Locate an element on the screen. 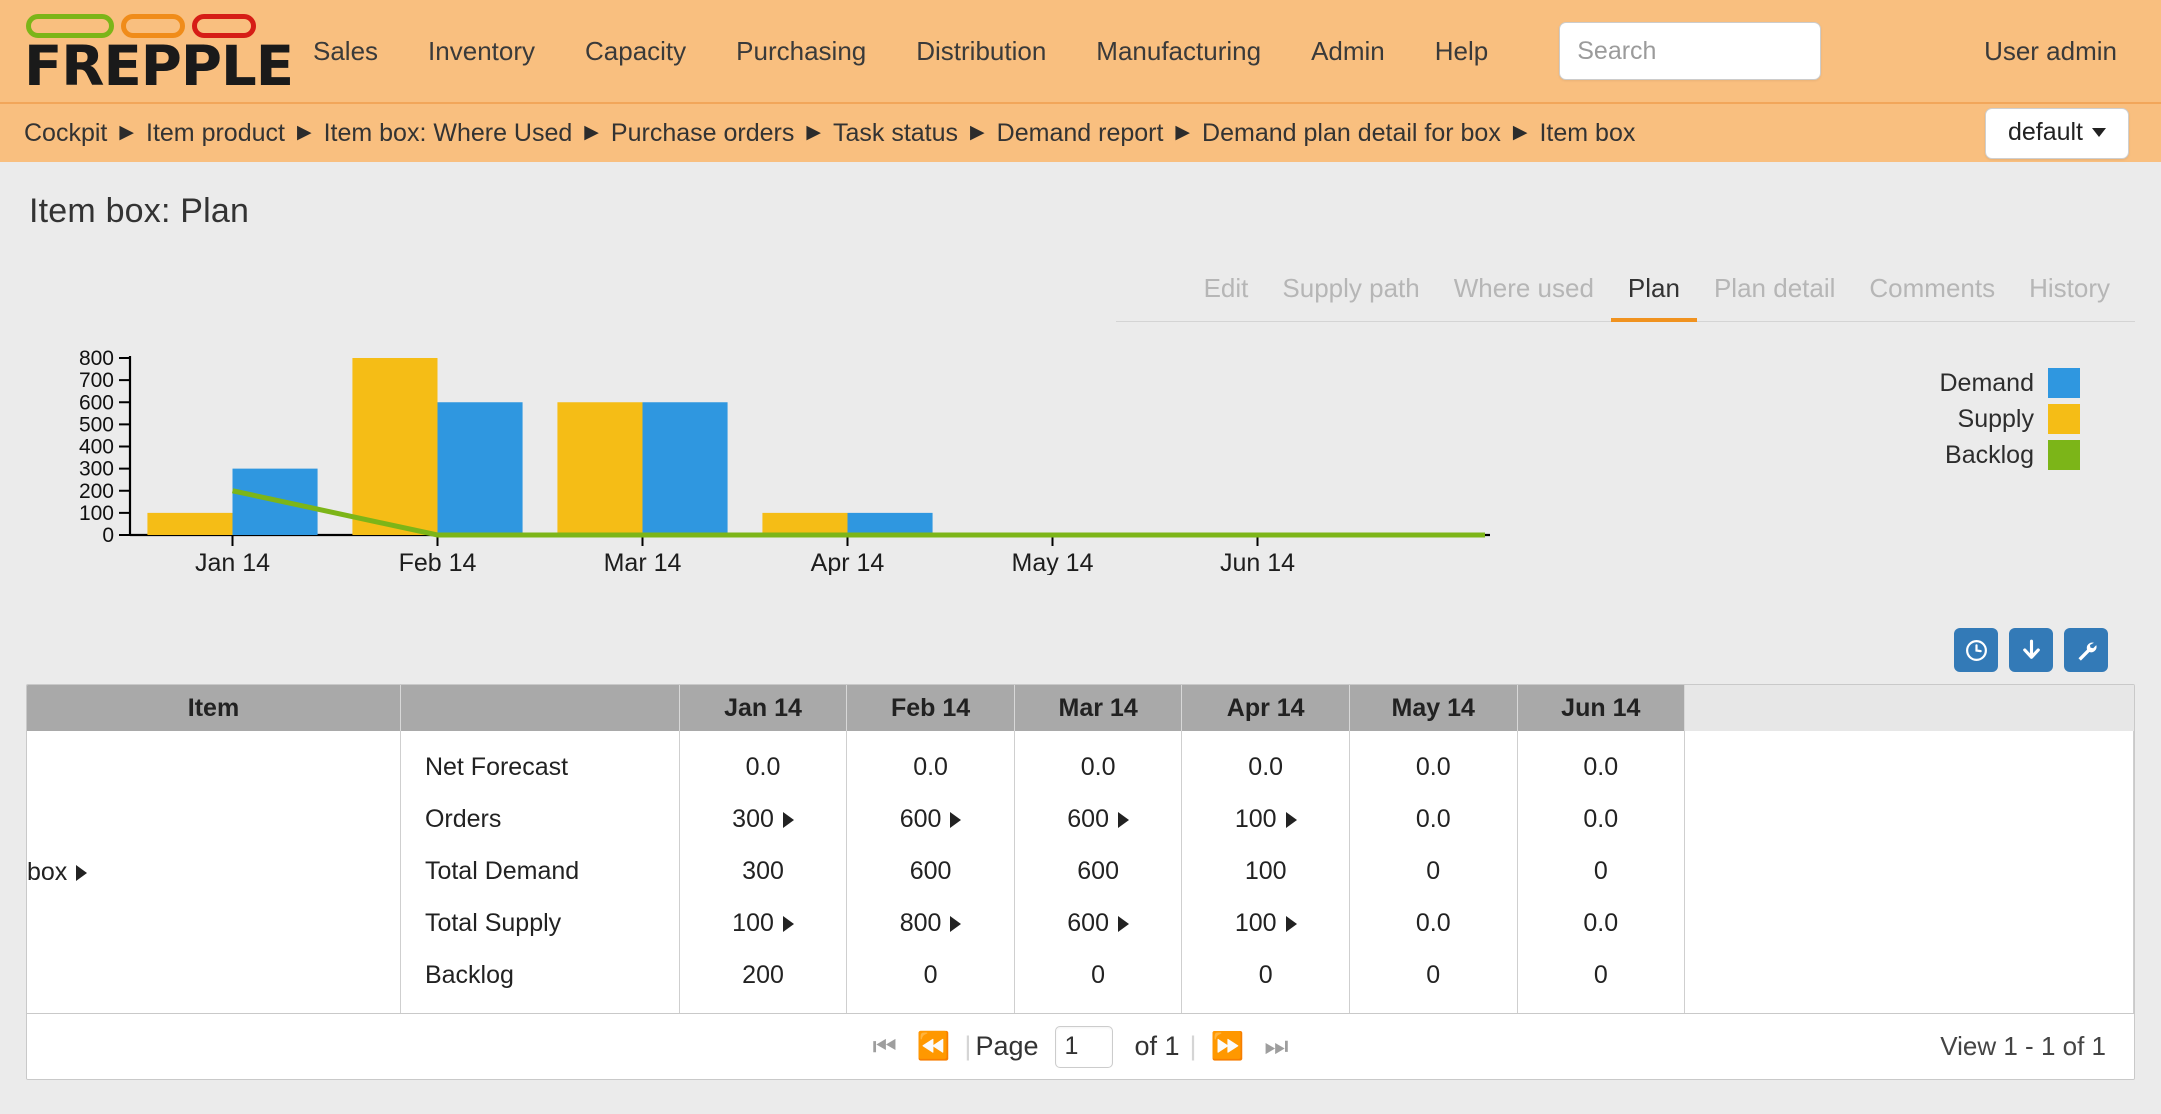 The height and width of the screenshot is (1114, 2161). breadcrumb-item-7: Item box is located at coordinates (1587, 133).